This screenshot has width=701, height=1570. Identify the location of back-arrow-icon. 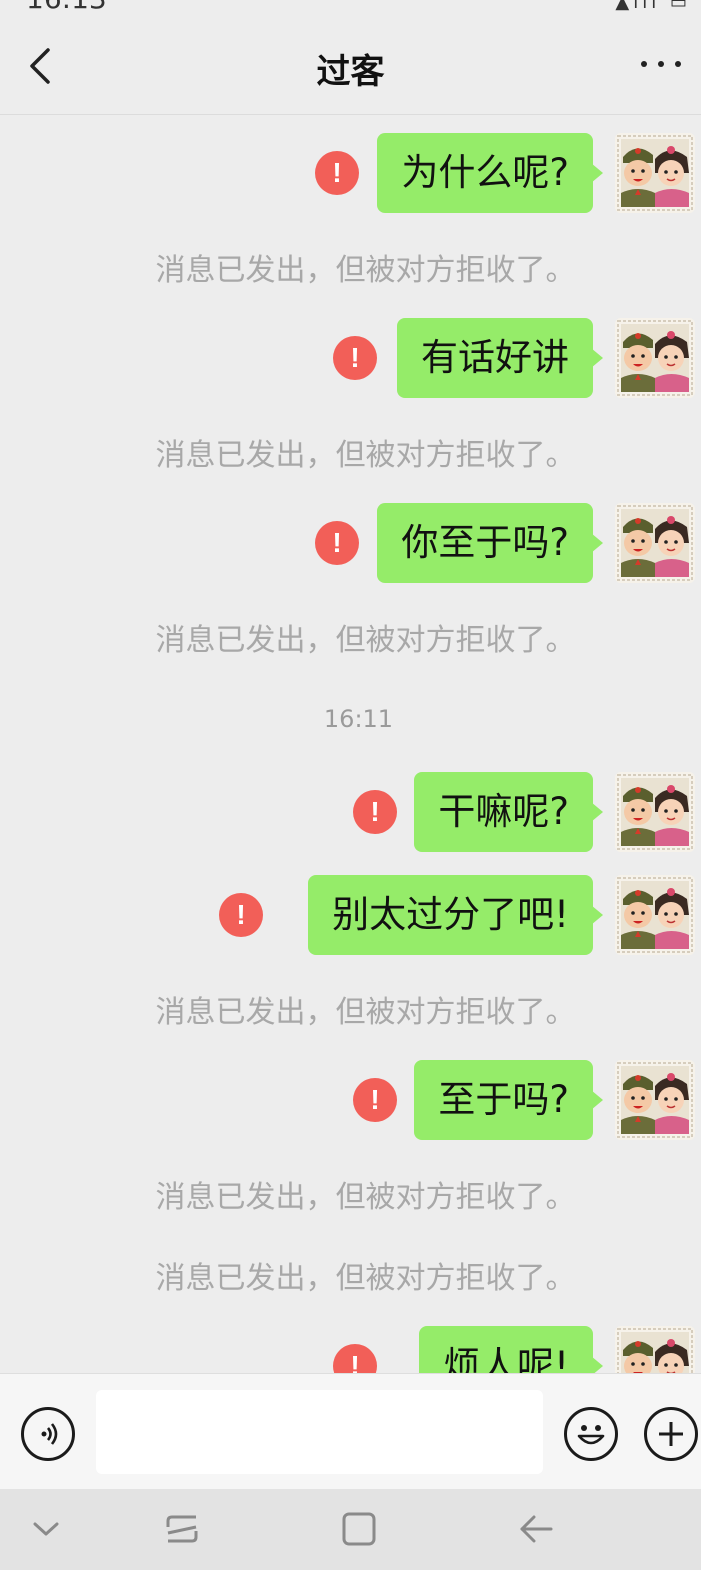
(536, 1529).